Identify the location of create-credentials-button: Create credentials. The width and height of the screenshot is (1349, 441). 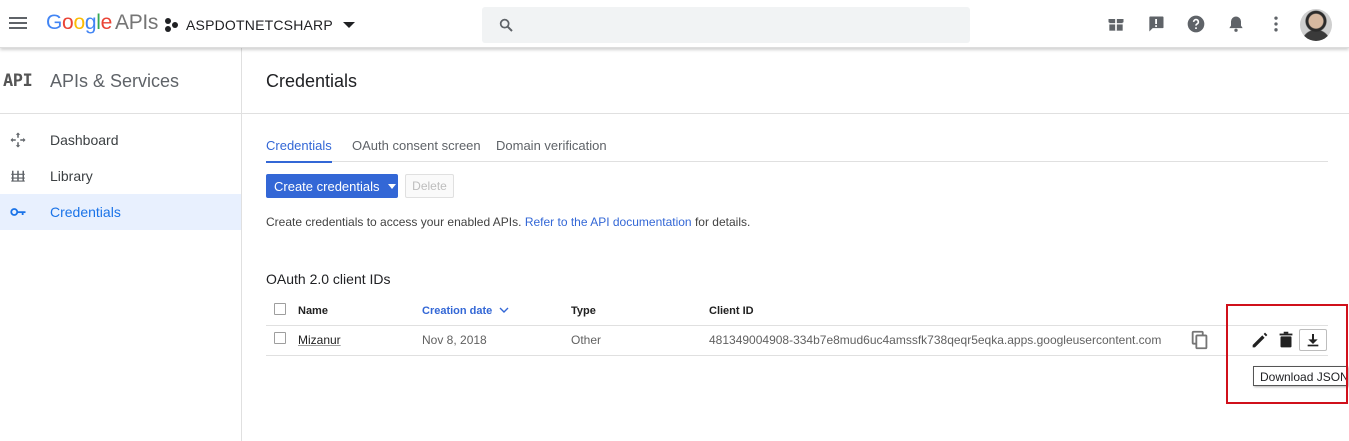
(332, 186).